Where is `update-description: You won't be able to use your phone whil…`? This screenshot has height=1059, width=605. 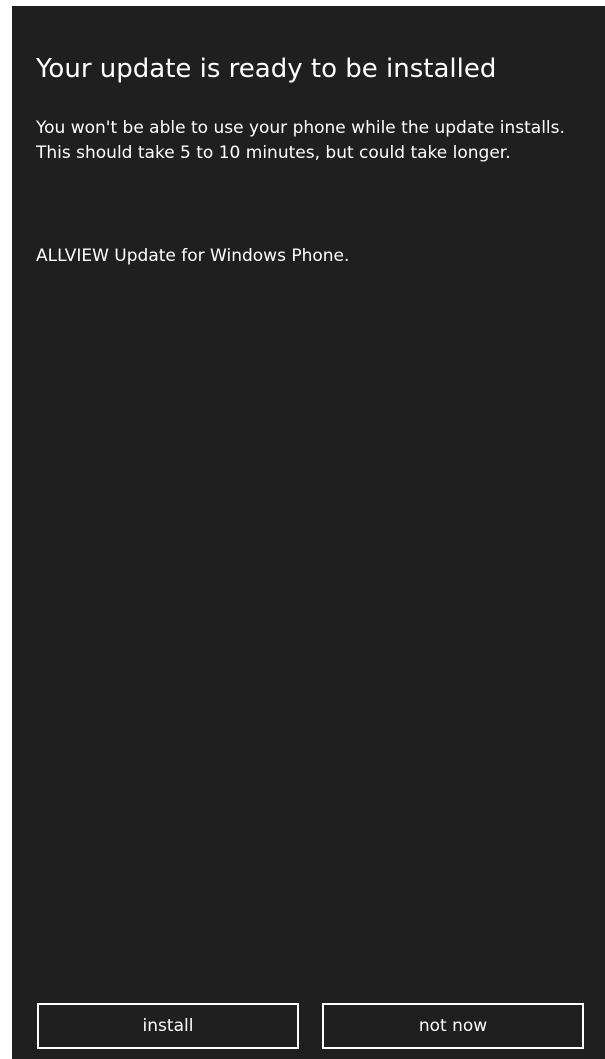
update-description: You won't be able to use your phone whil… is located at coordinates (300, 140).